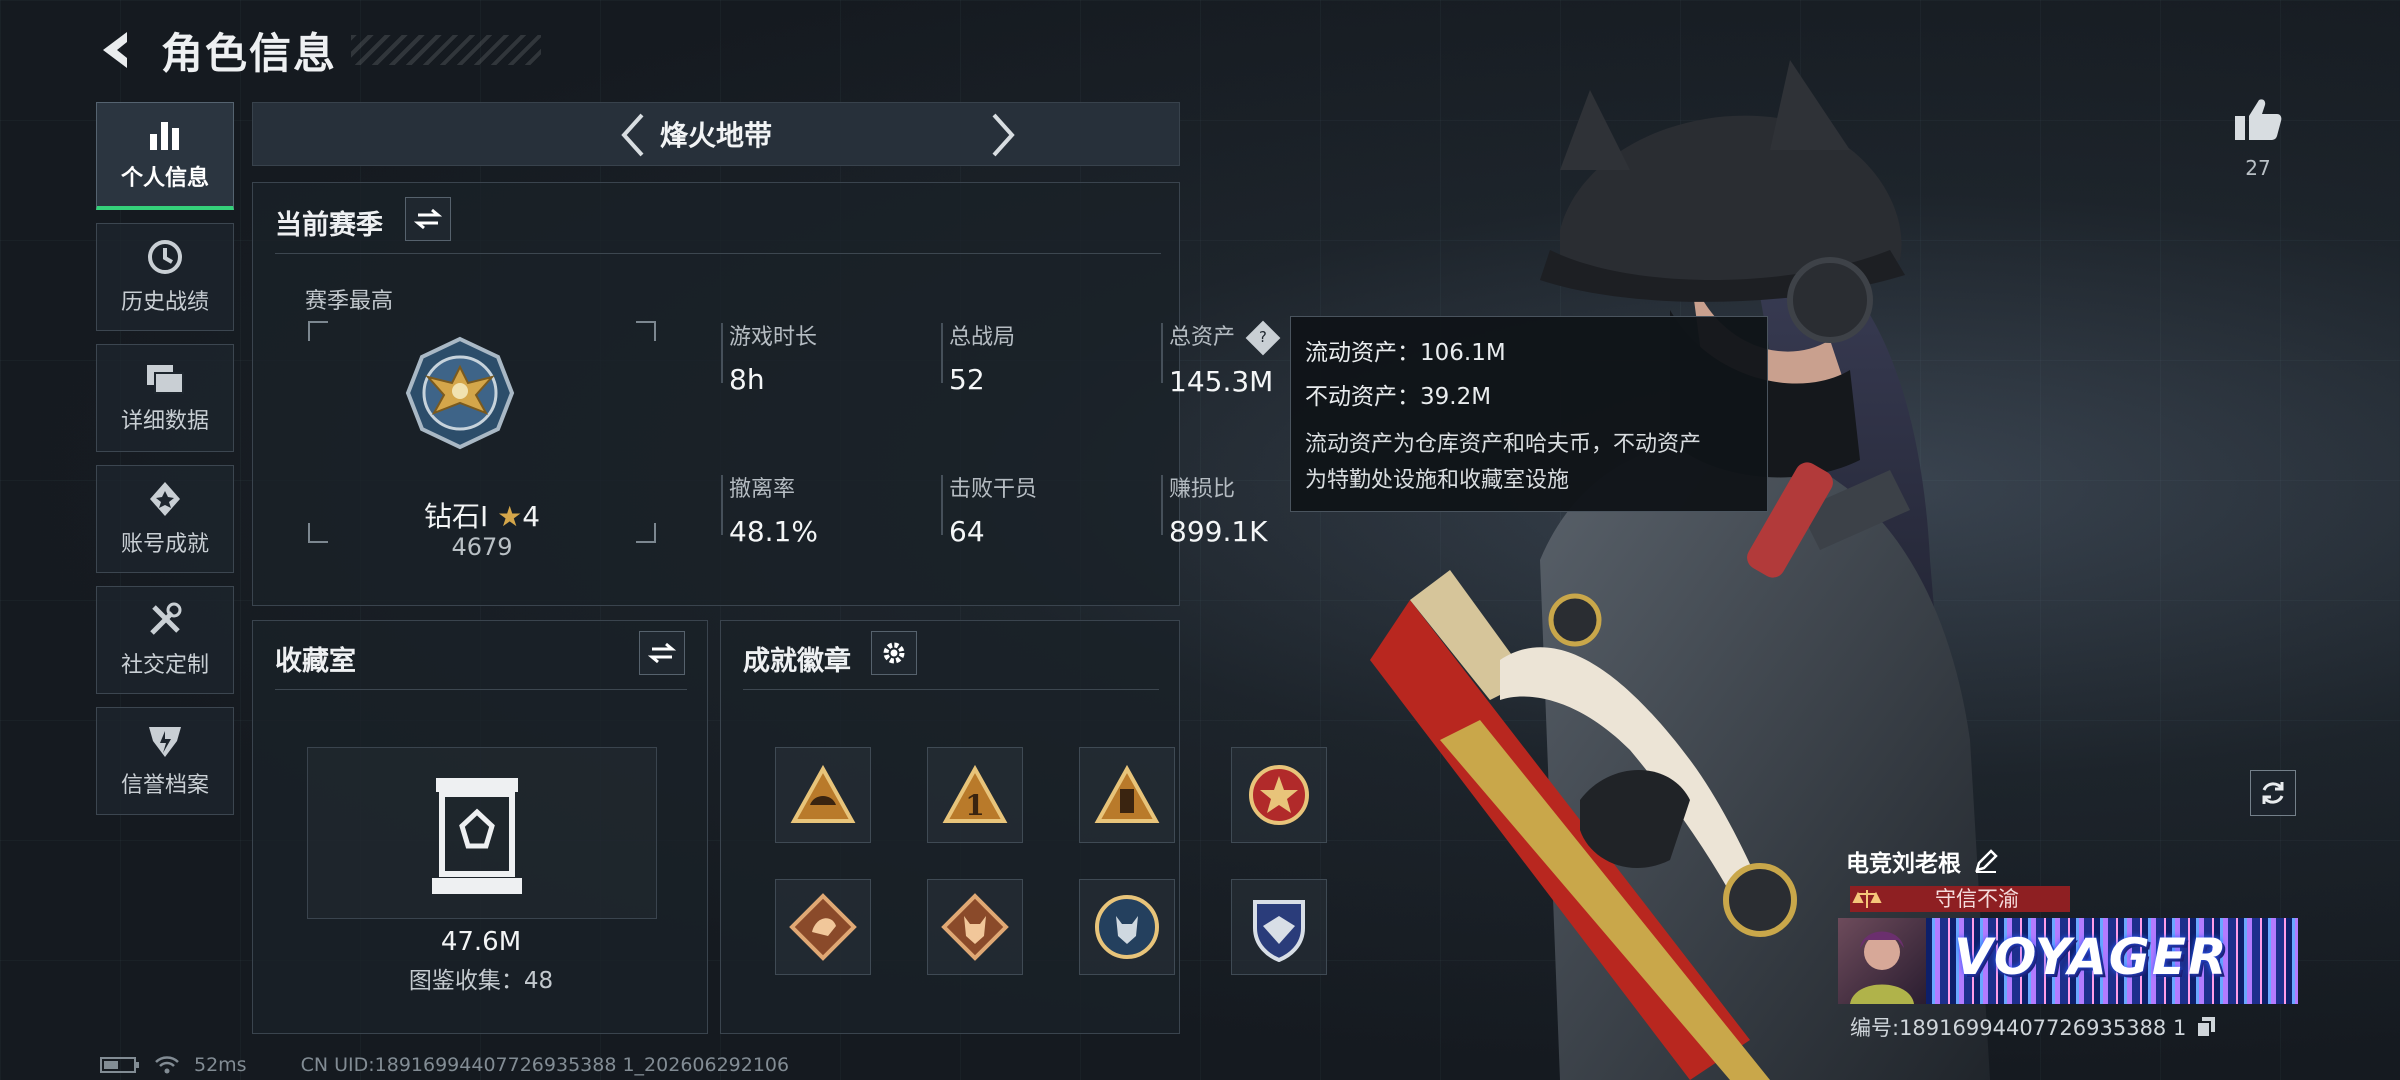  Describe the element at coordinates (315, 661) in the screenshot. I see `collection-title: 收藏室` at that location.